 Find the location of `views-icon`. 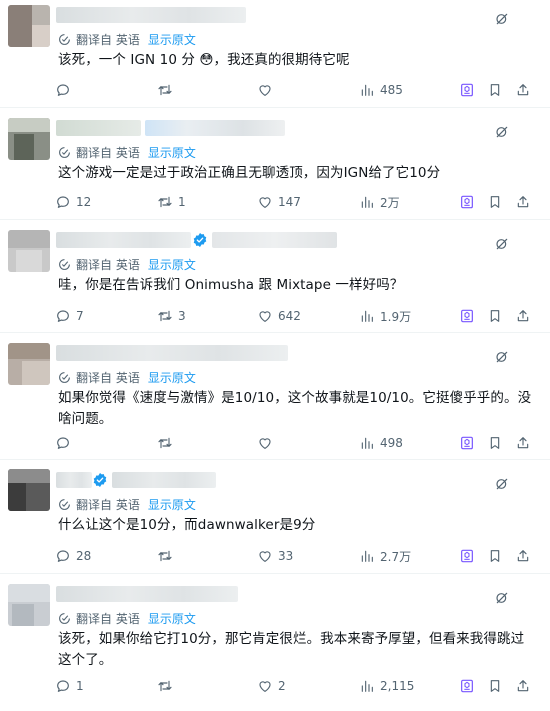

views-icon is located at coordinates (367, 443).